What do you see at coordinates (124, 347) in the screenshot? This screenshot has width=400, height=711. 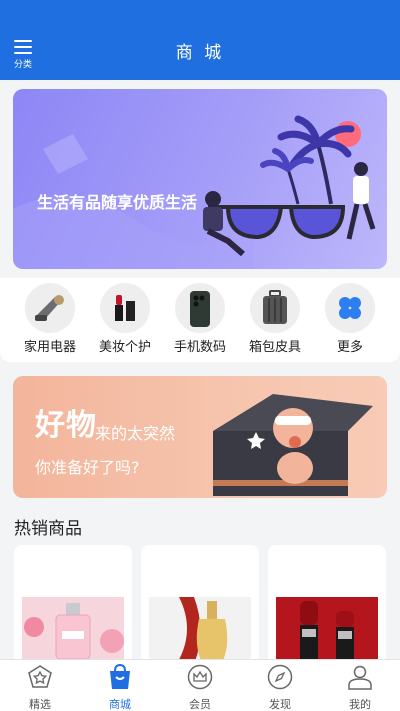 I see `category-label: 美妆个护` at bounding box center [124, 347].